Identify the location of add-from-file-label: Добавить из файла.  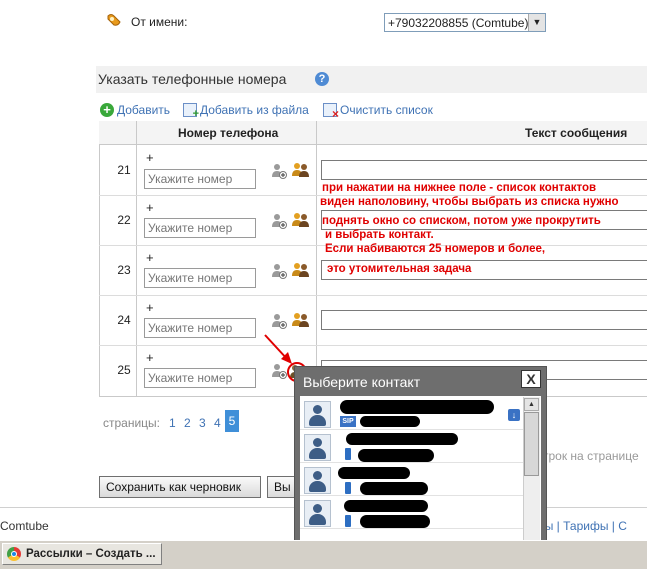
(254, 110).